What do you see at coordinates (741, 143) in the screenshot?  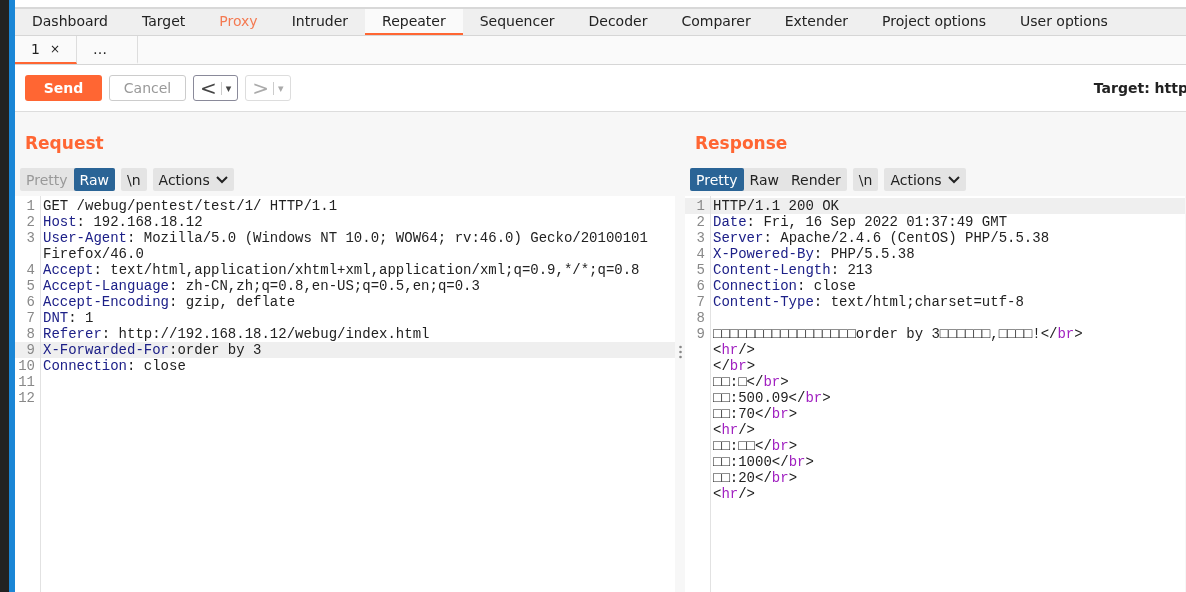 I see `panel-title: Response` at bounding box center [741, 143].